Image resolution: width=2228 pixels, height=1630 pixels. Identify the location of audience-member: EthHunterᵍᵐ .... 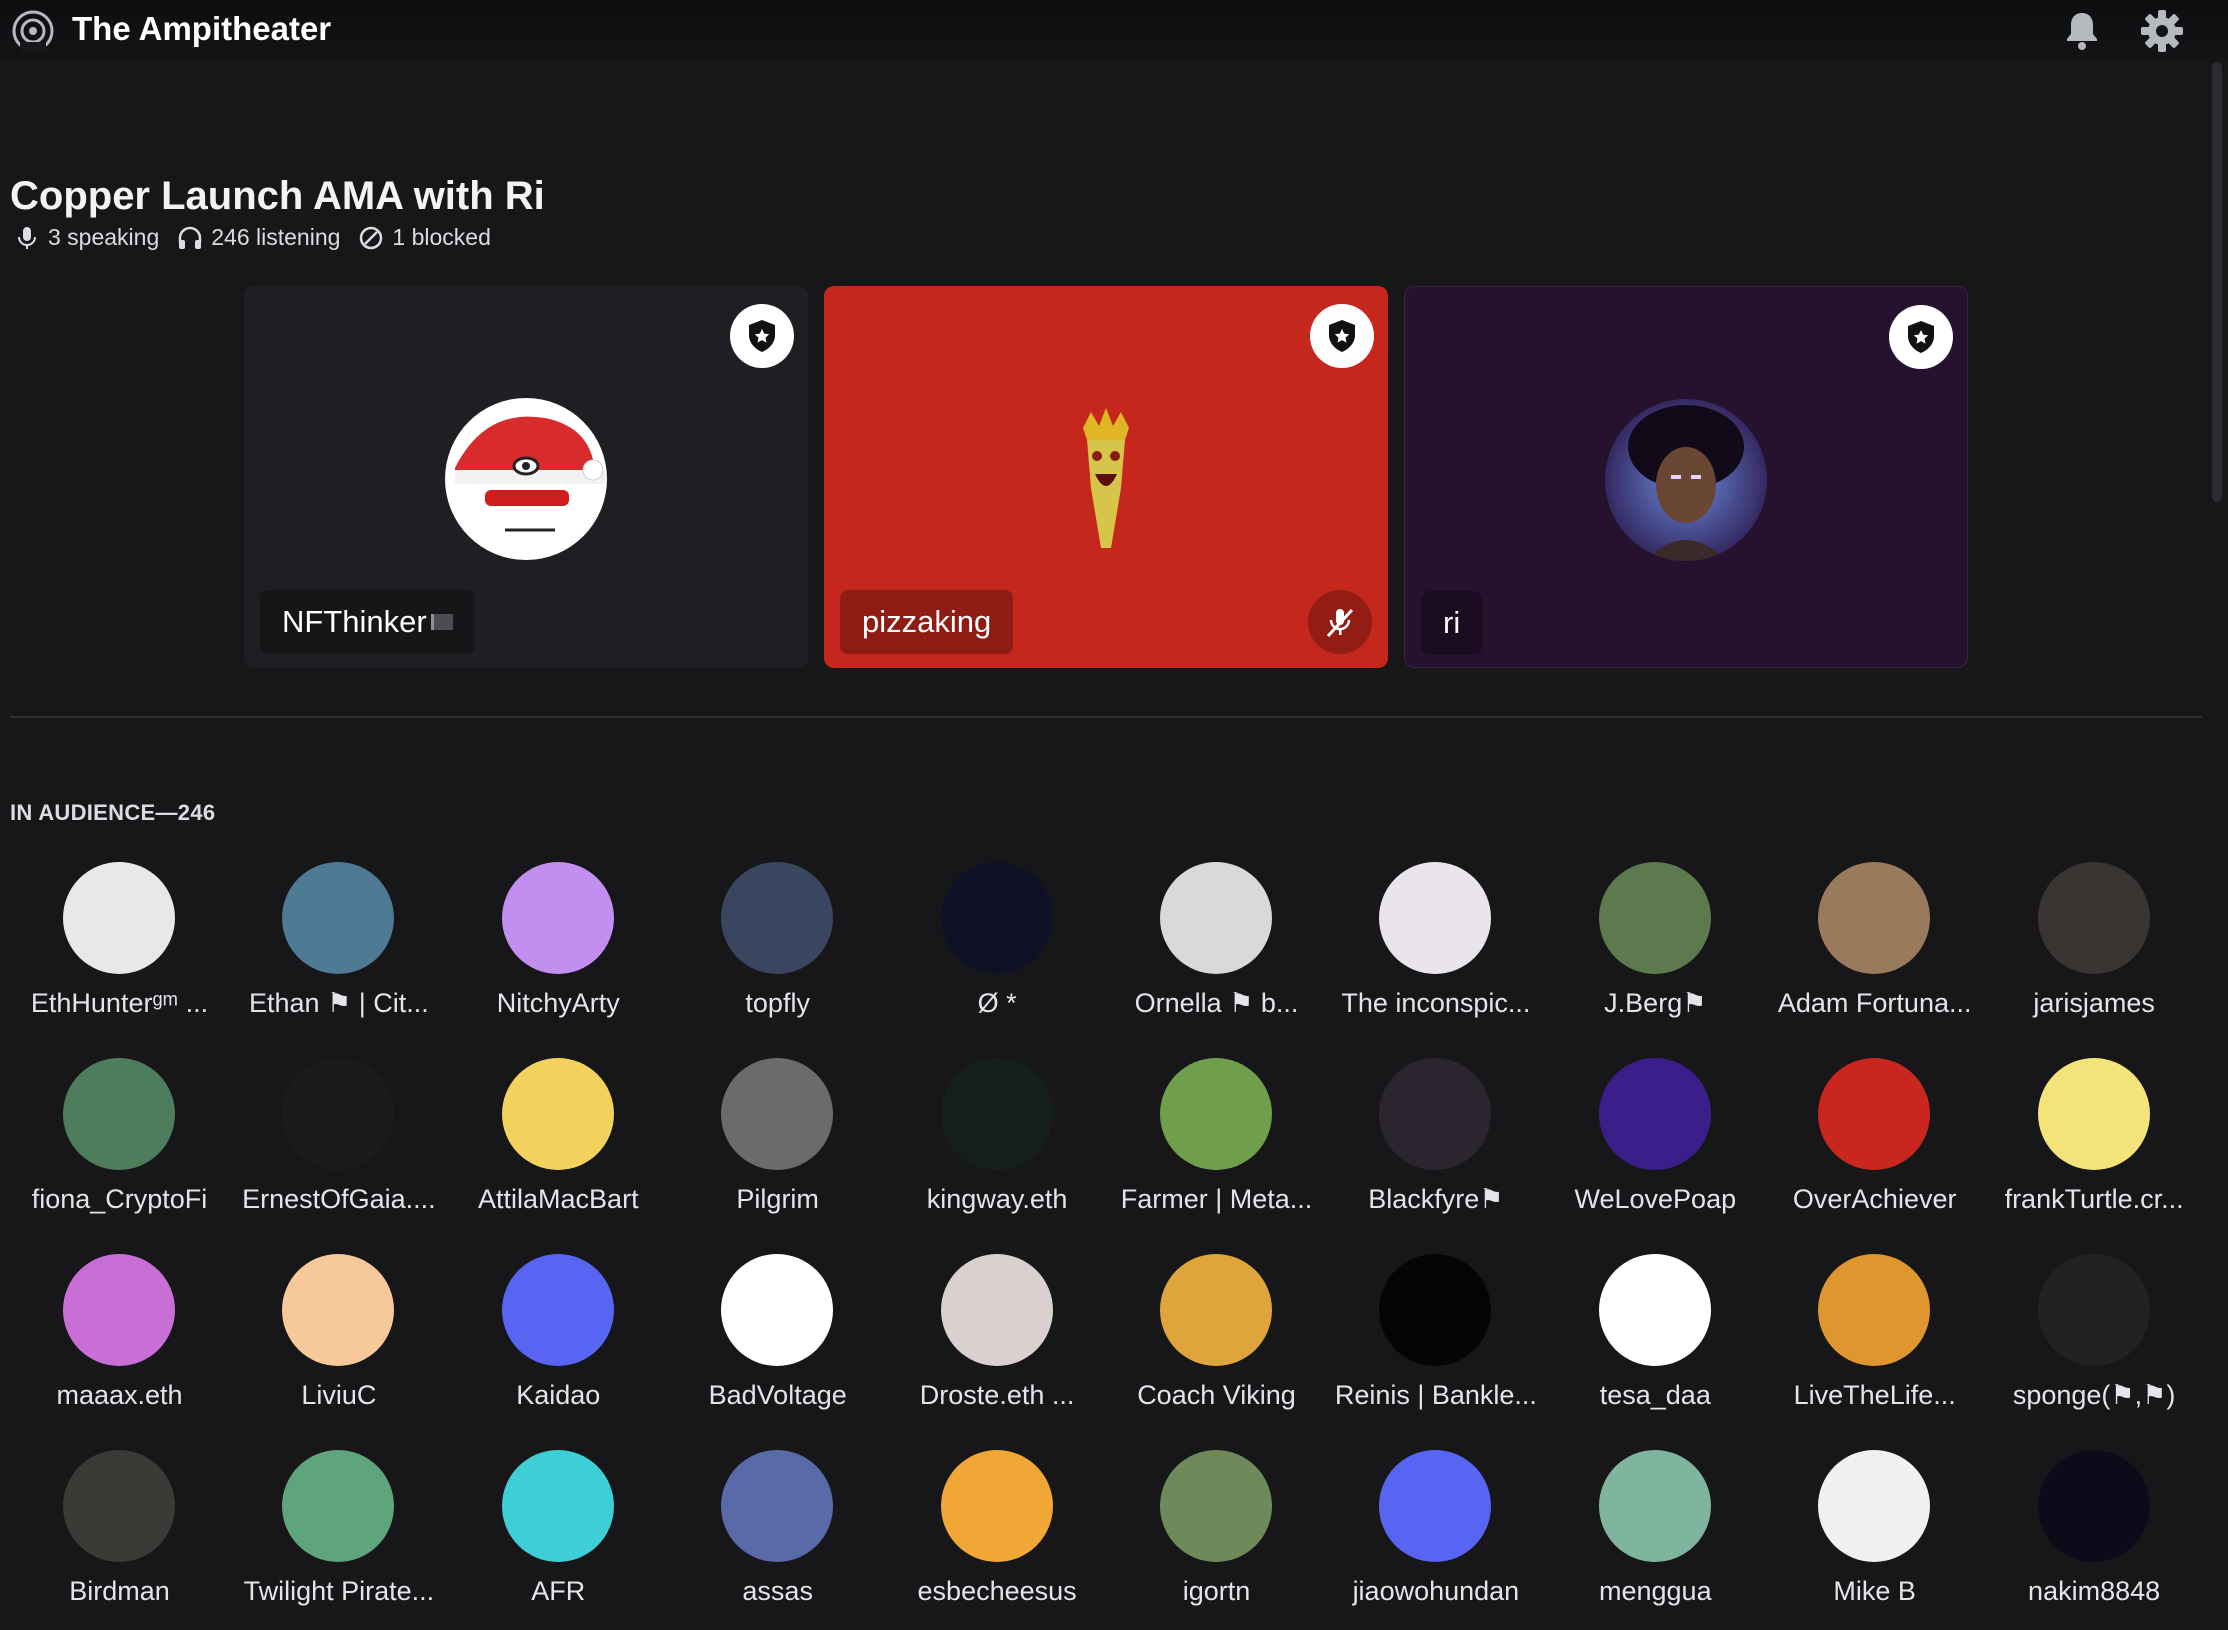
(119, 953).